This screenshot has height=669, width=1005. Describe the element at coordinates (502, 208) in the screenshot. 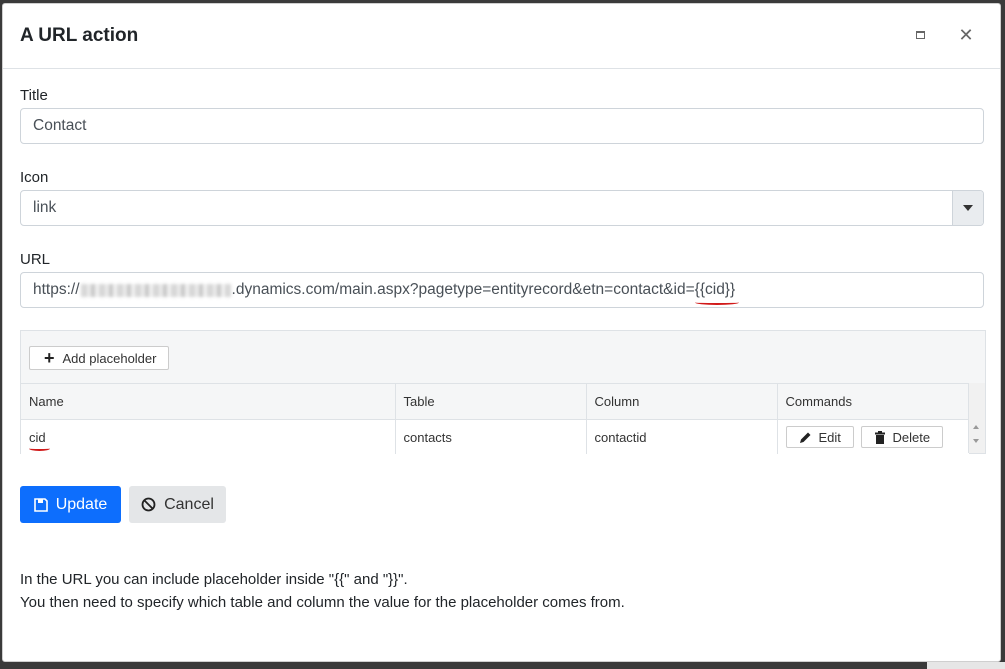

I see `icon-select: link` at that location.